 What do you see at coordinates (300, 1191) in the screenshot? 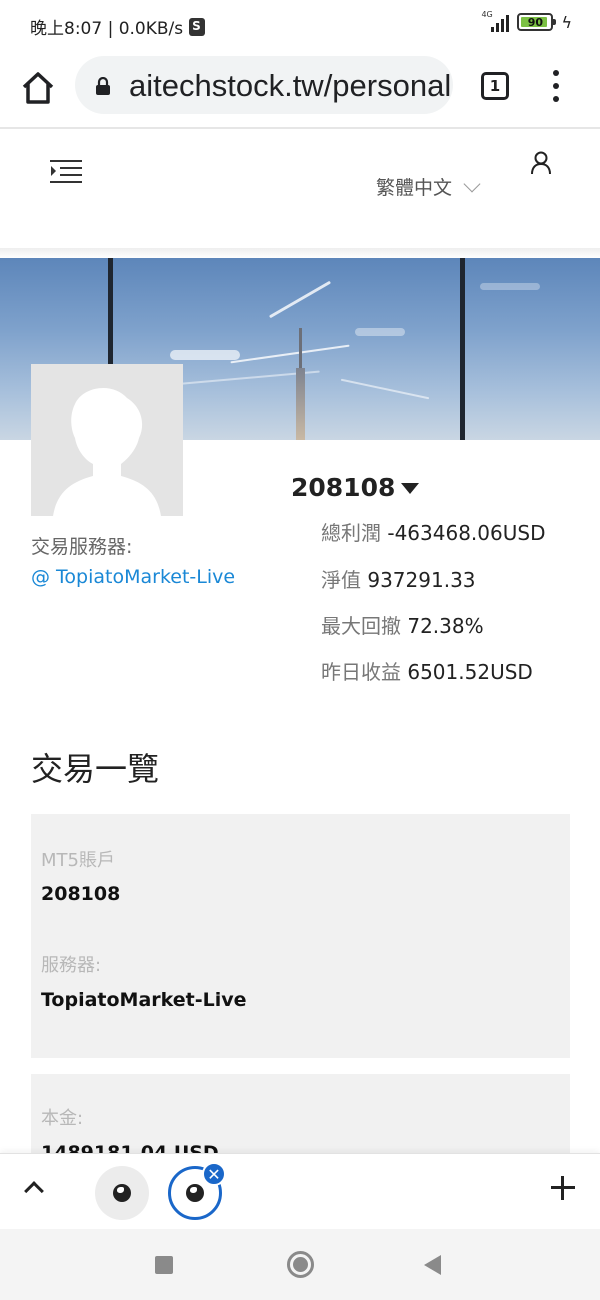
I see `tab-strip: ✕` at bounding box center [300, 1191].